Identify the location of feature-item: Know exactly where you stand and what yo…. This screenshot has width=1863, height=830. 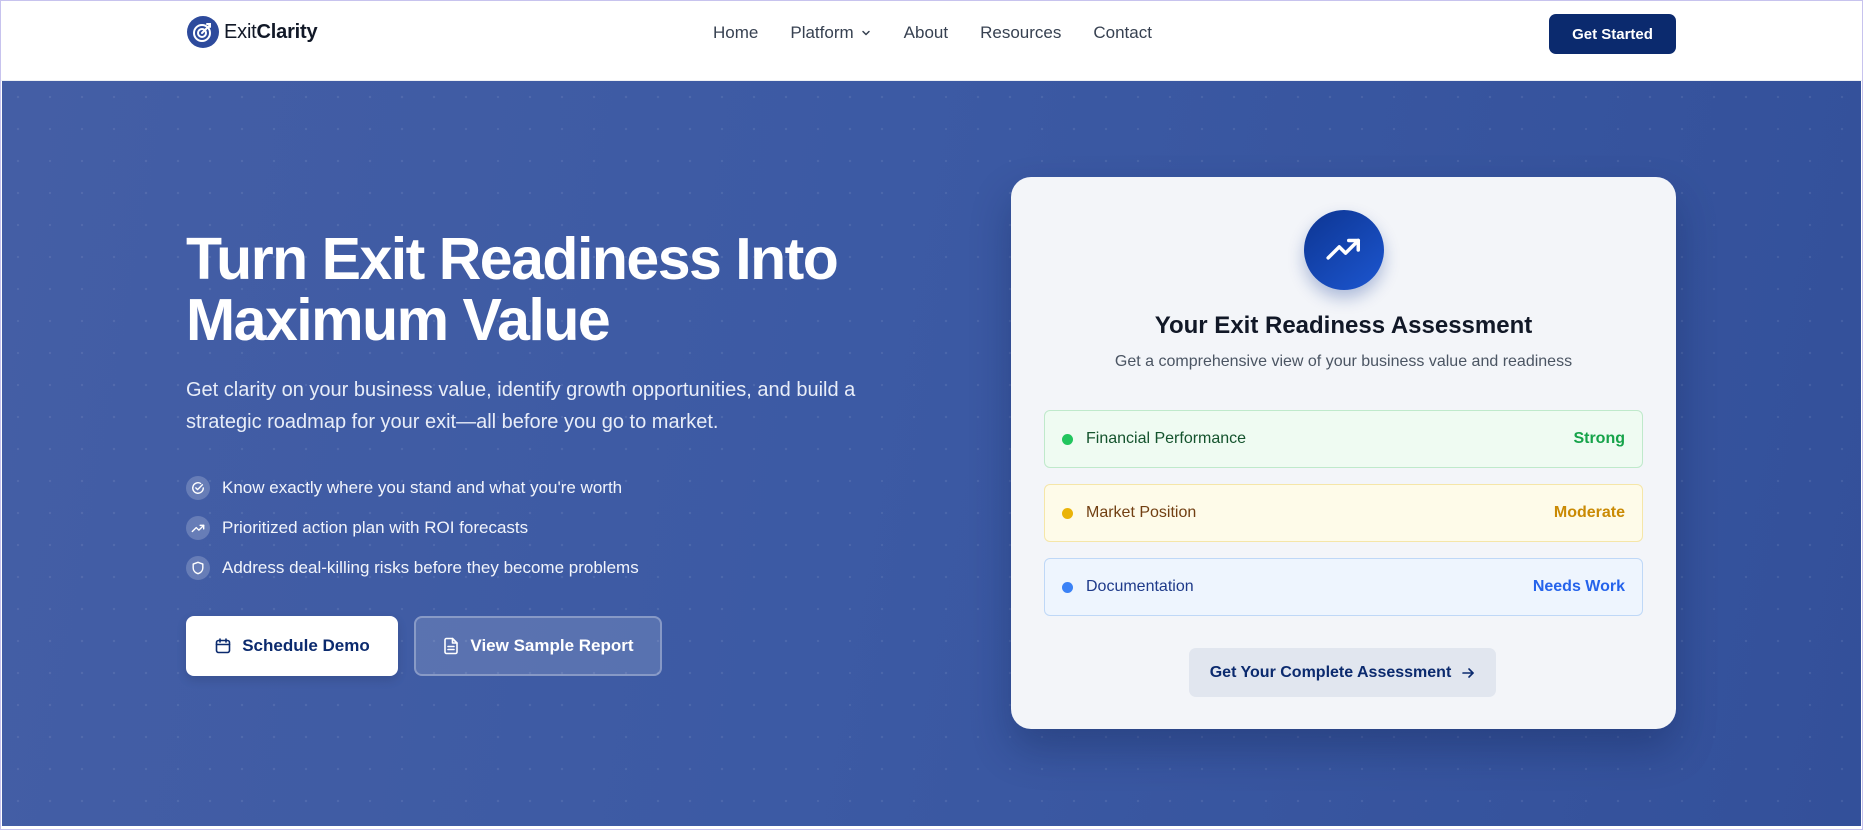
(412, 488).